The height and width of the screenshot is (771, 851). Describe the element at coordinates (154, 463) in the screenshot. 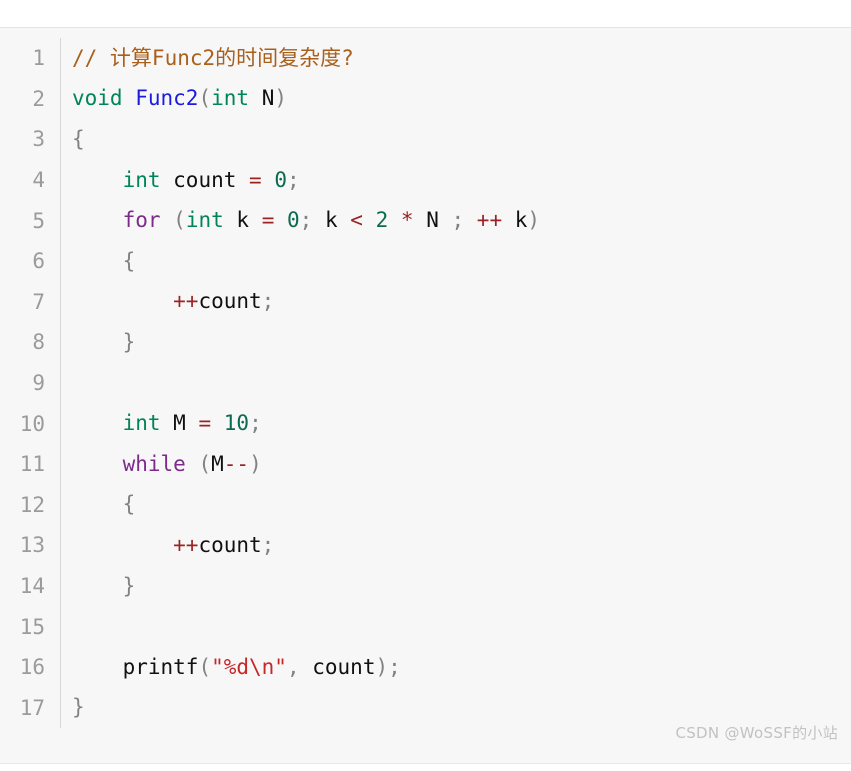

I see `code-token: while` at that location.